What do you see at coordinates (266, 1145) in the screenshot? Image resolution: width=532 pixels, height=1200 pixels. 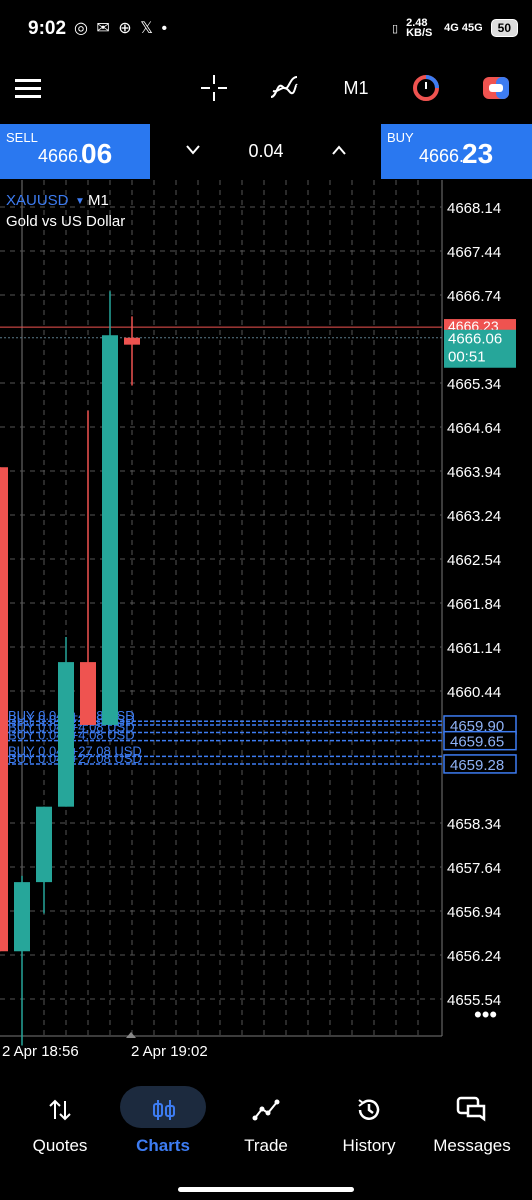 I see `tab-trade-label: Trade` at bounding box center [266, 1145].